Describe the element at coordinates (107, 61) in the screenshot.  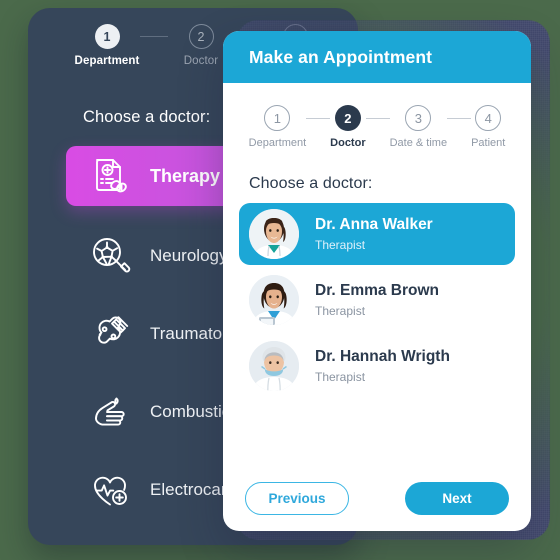
I see `panel-step-1-label: Department` at that location.